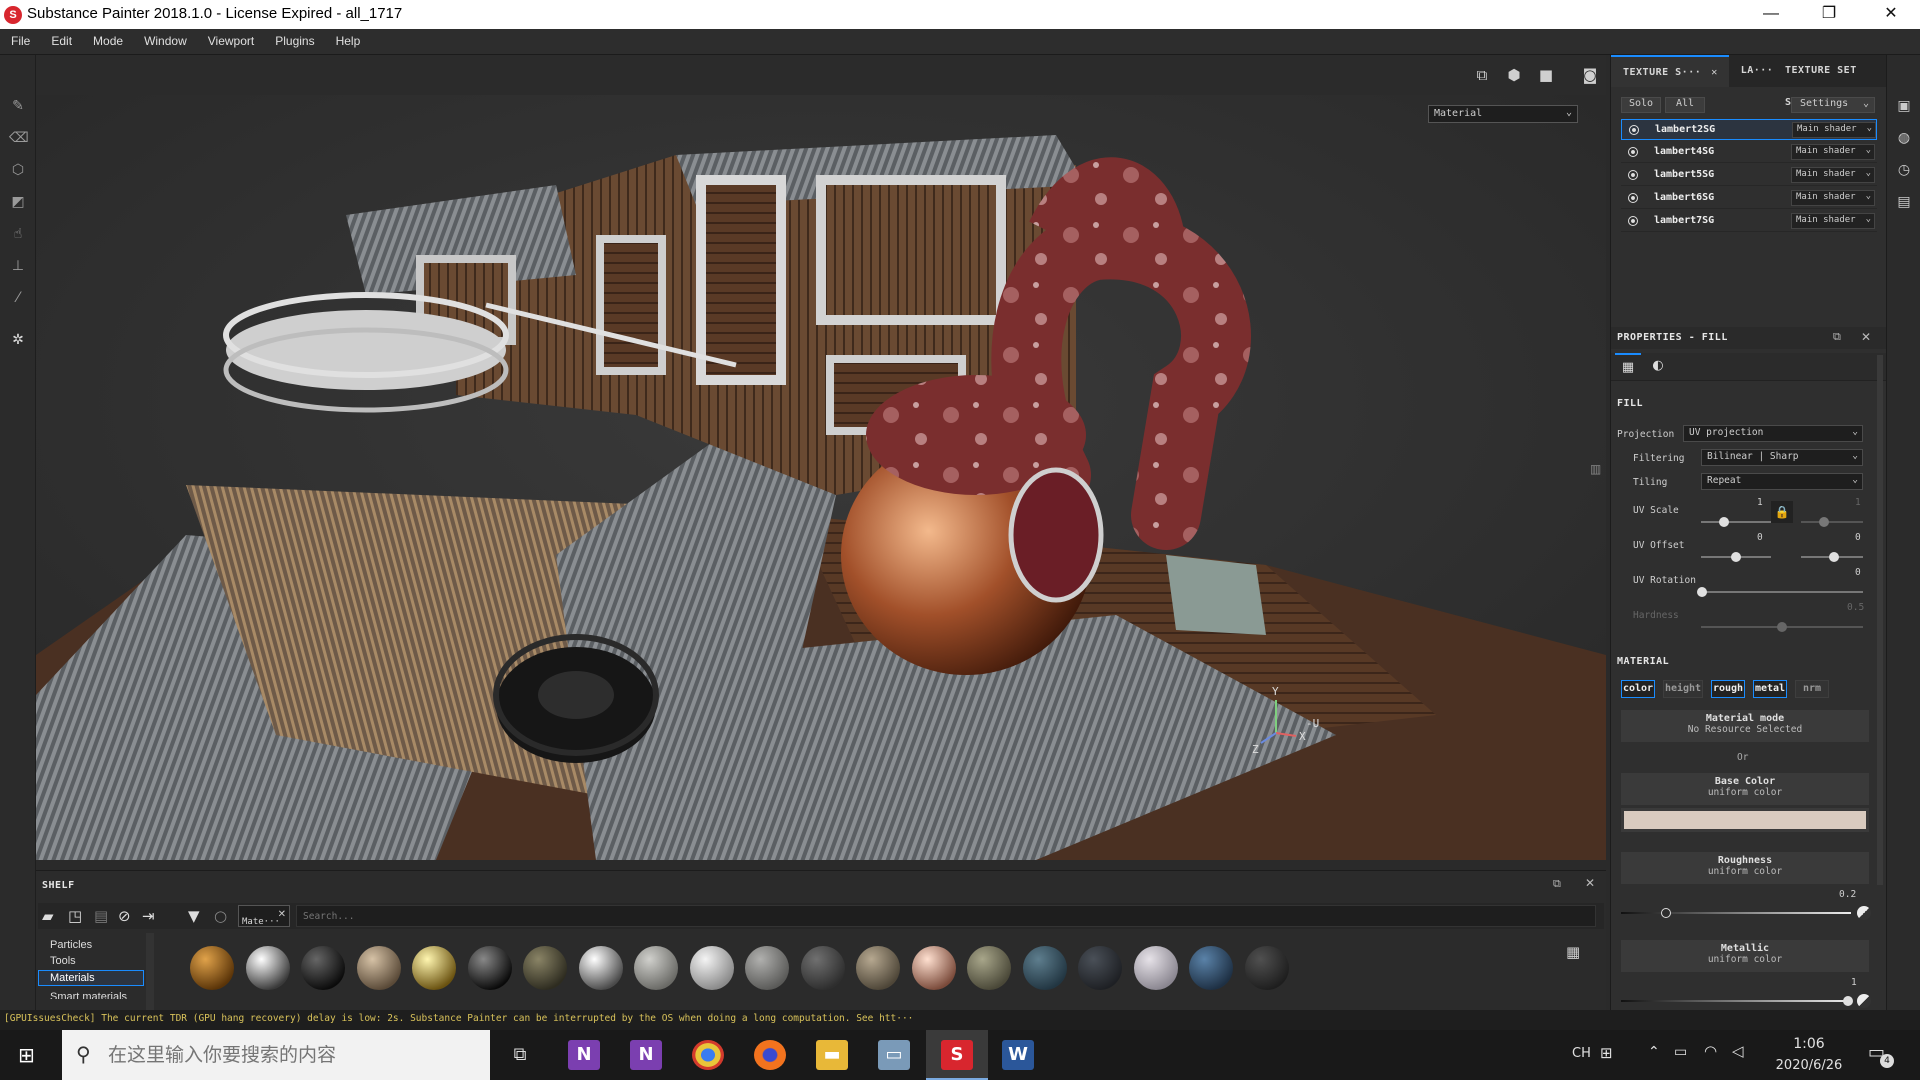  I want to click on windows-start-icon: ⊞, so click(29, 1055).